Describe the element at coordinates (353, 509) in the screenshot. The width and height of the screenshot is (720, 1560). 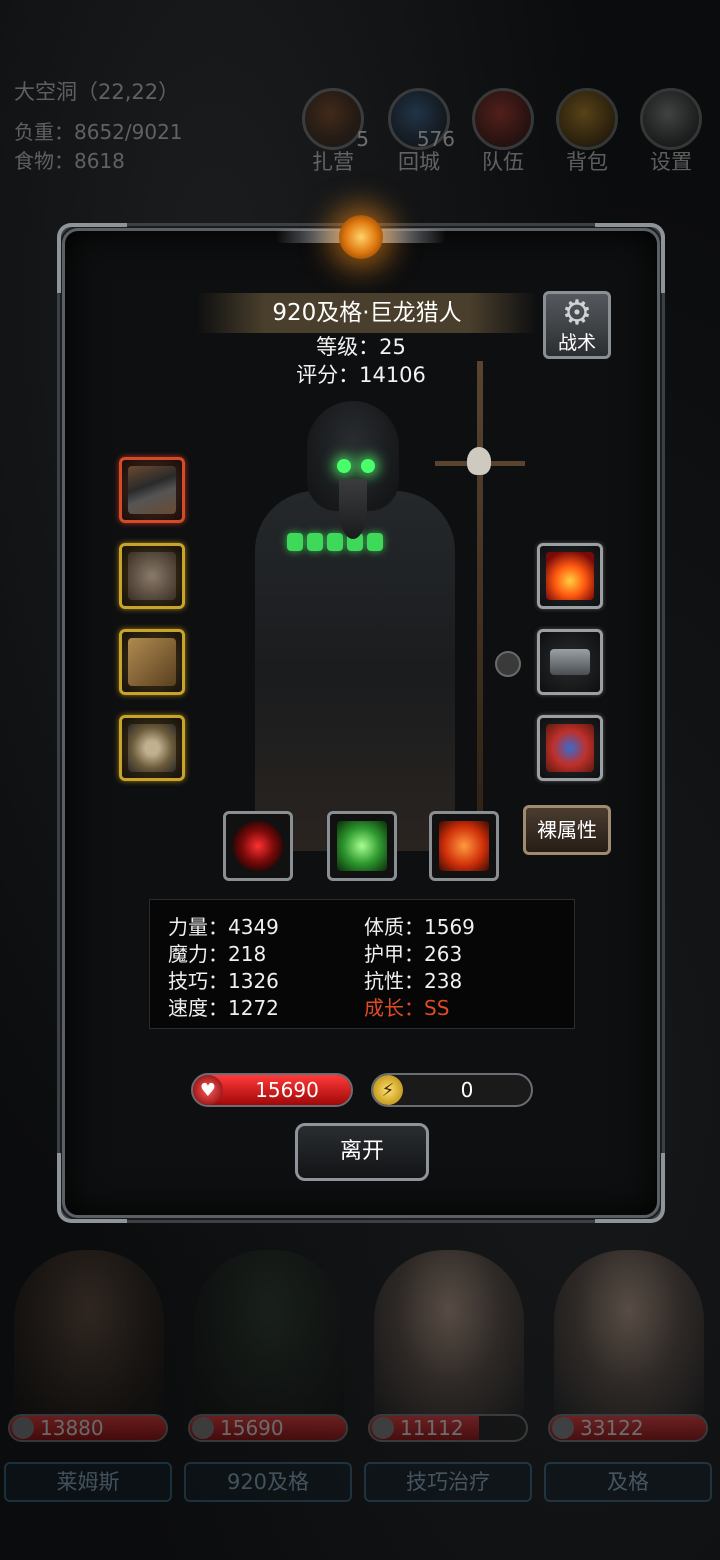
I see `plague-mask-beak` at that location.